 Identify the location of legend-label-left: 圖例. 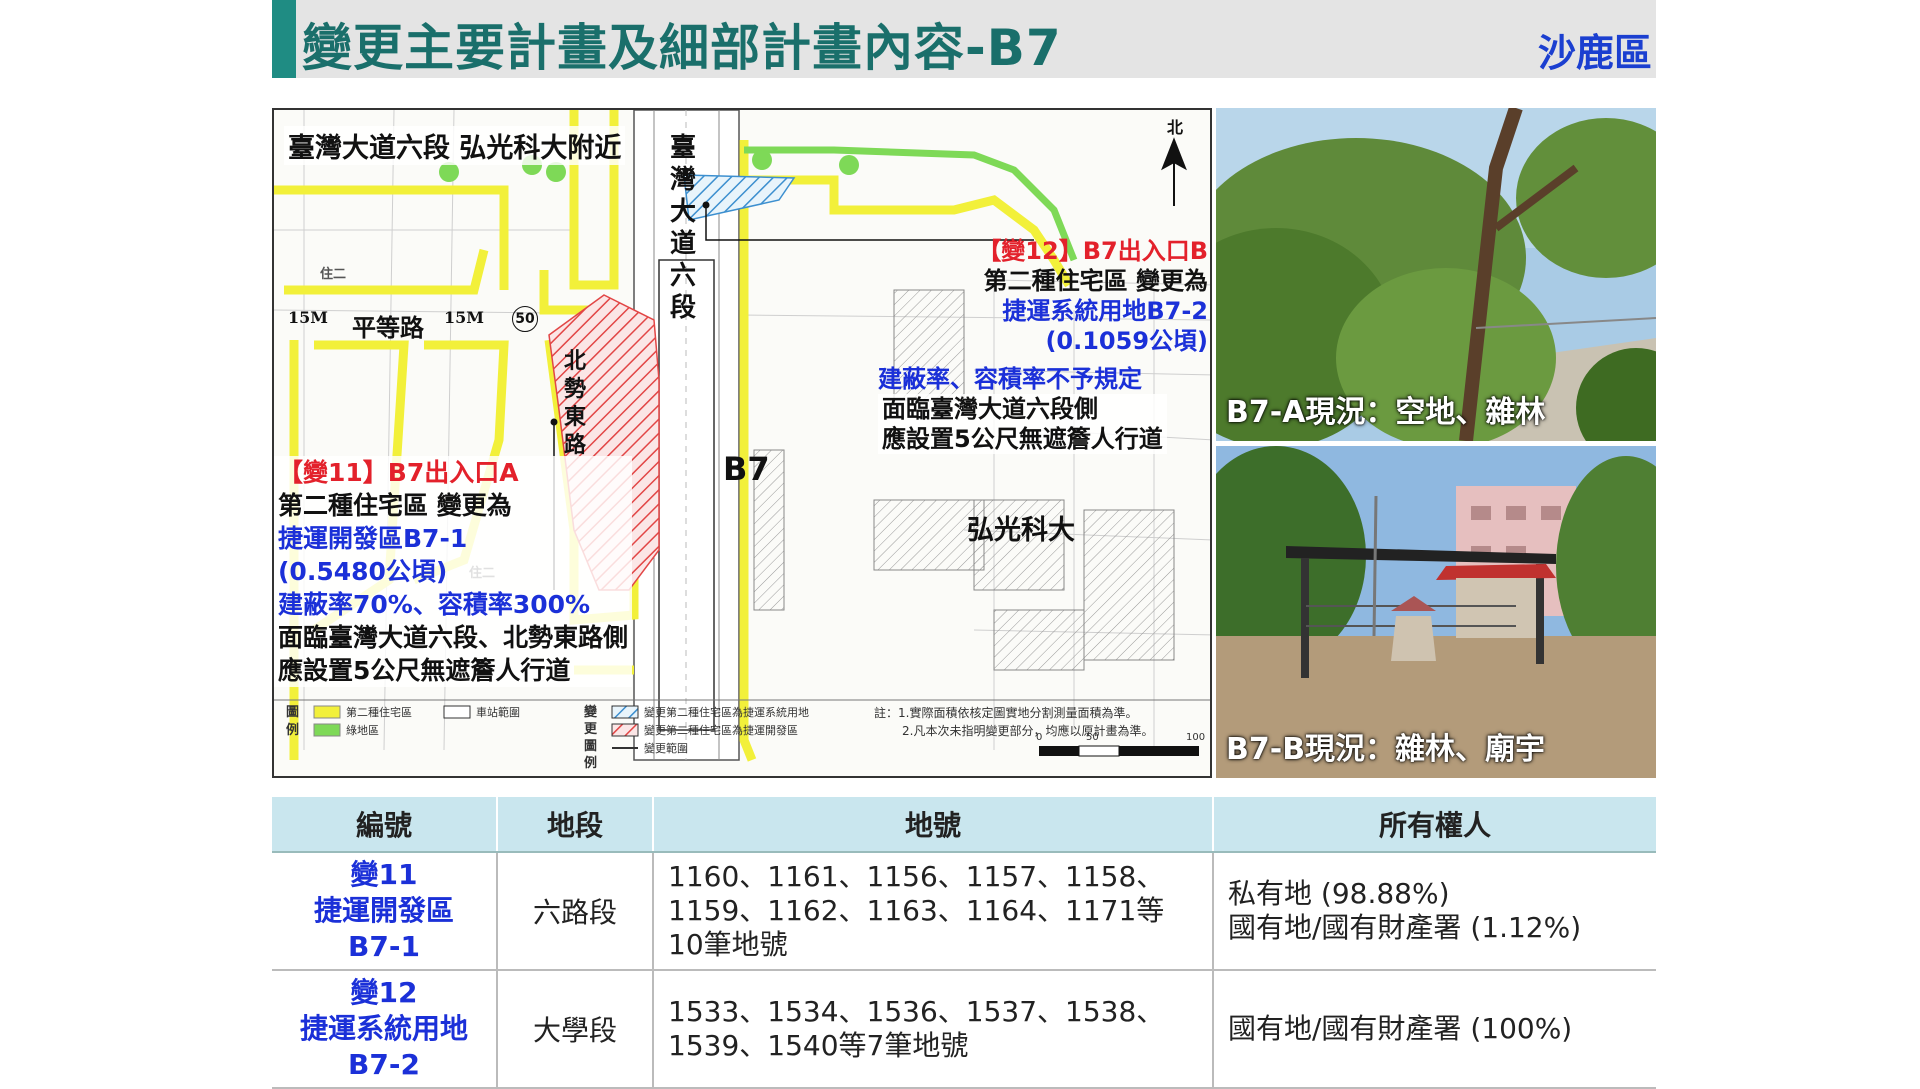
(293, 721).